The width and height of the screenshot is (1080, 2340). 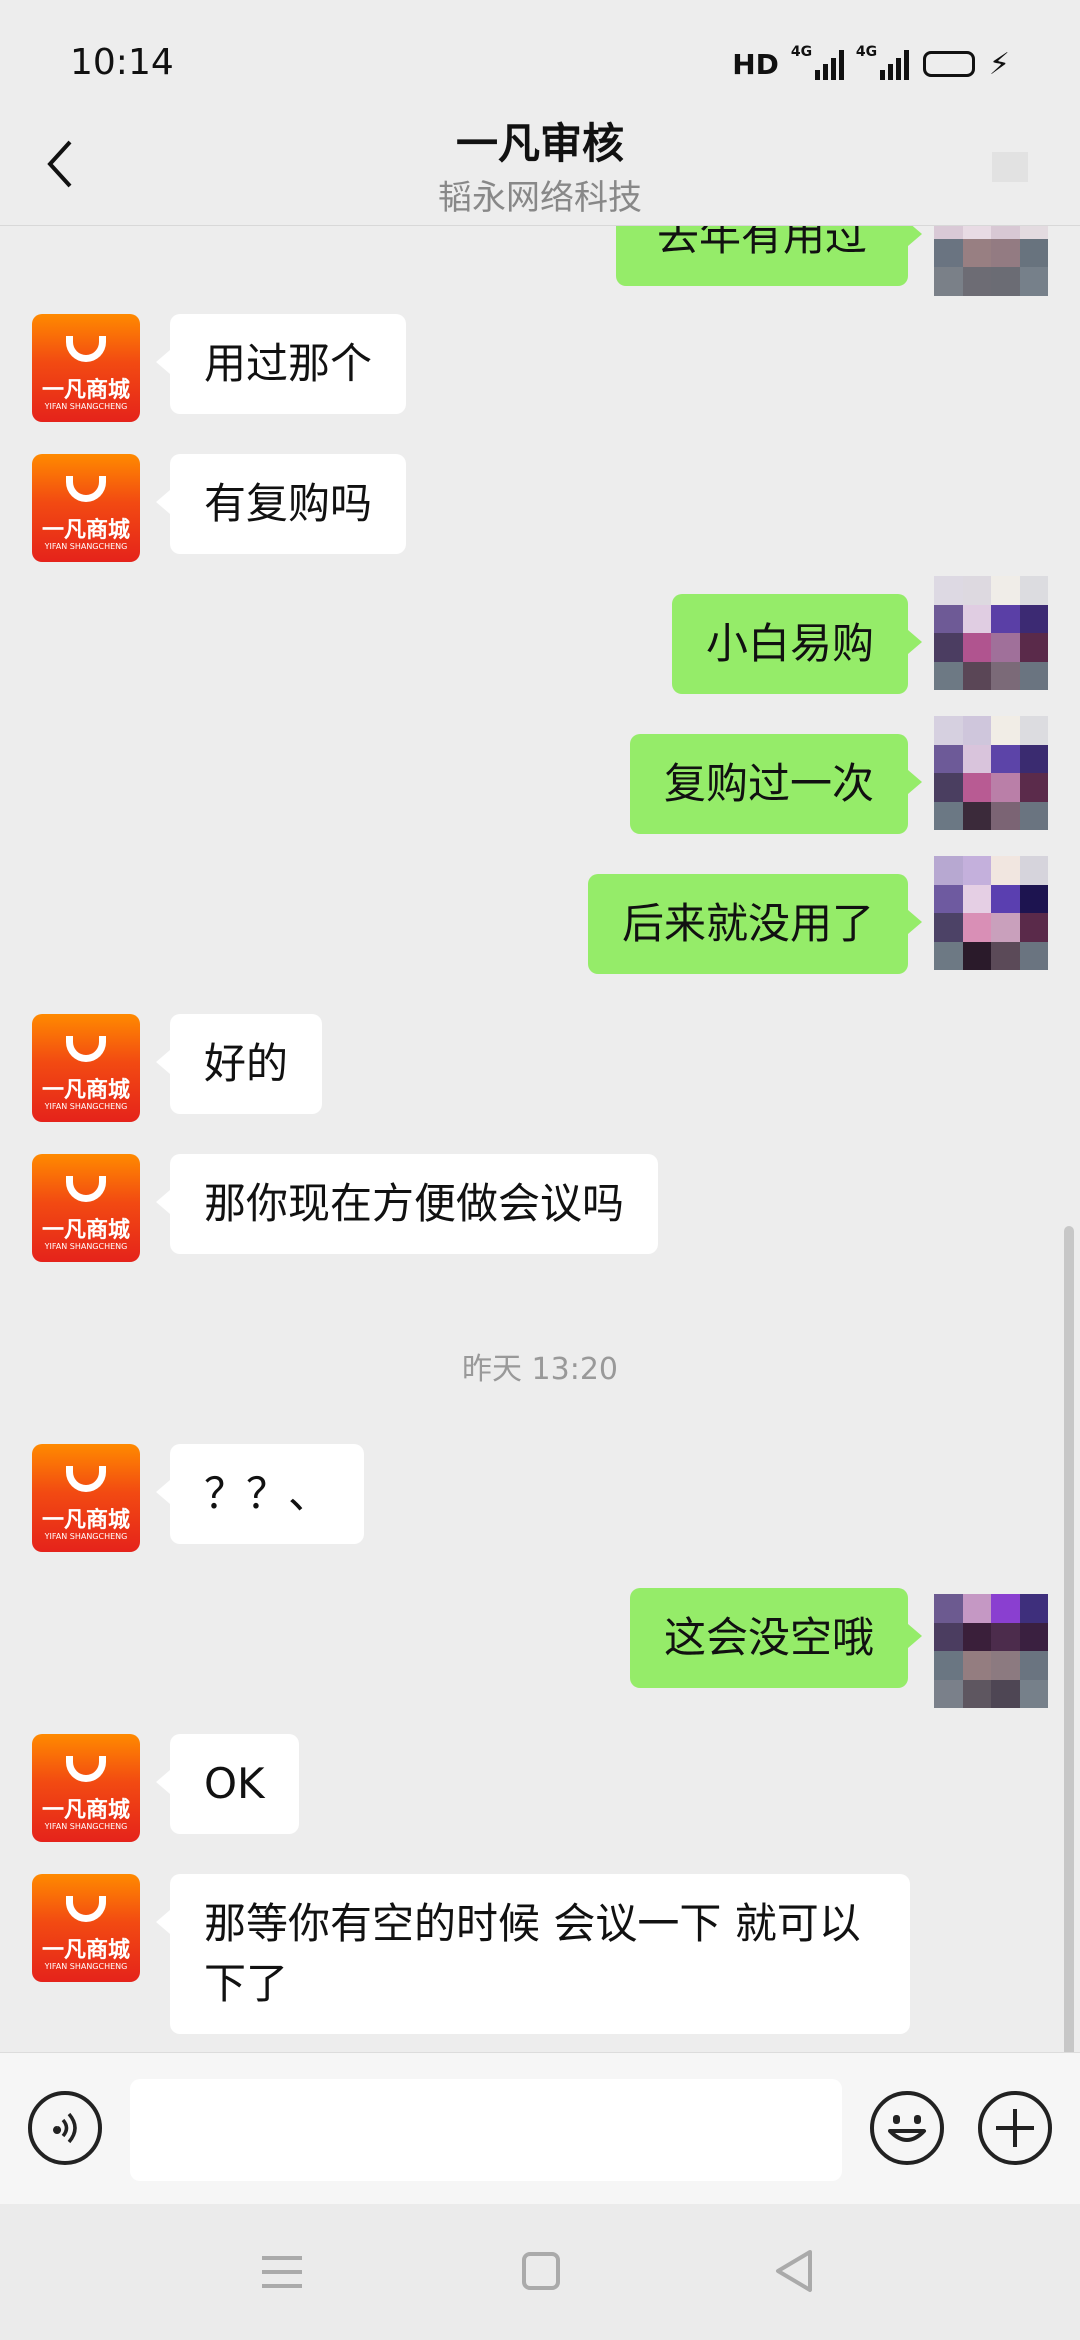 What do you see at coordinates (1069, 1639) in the screenshot?
I see `scrollbar` at bounding box center [1069, 1639].